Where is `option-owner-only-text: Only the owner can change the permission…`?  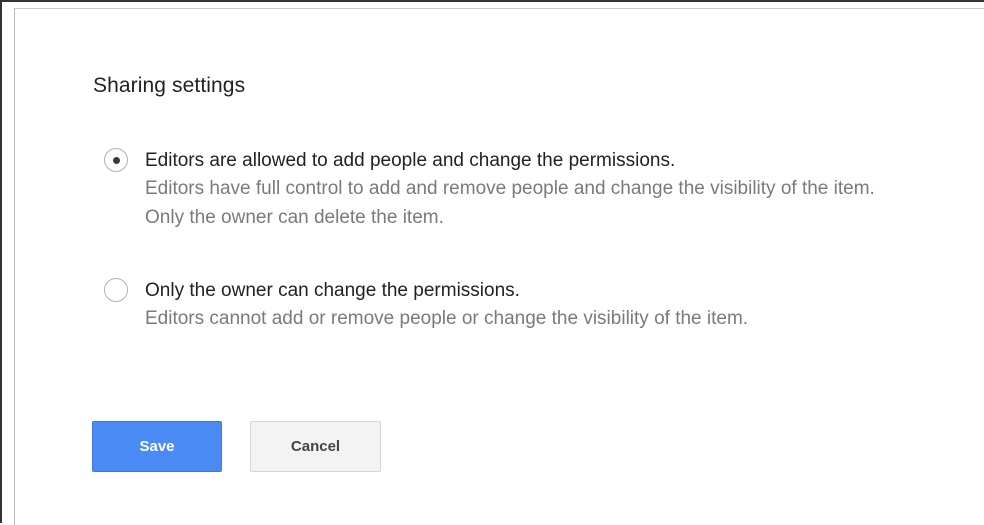 option-owner-only-text: Only the owner can change the permission… is located at coordinates (510, 305).